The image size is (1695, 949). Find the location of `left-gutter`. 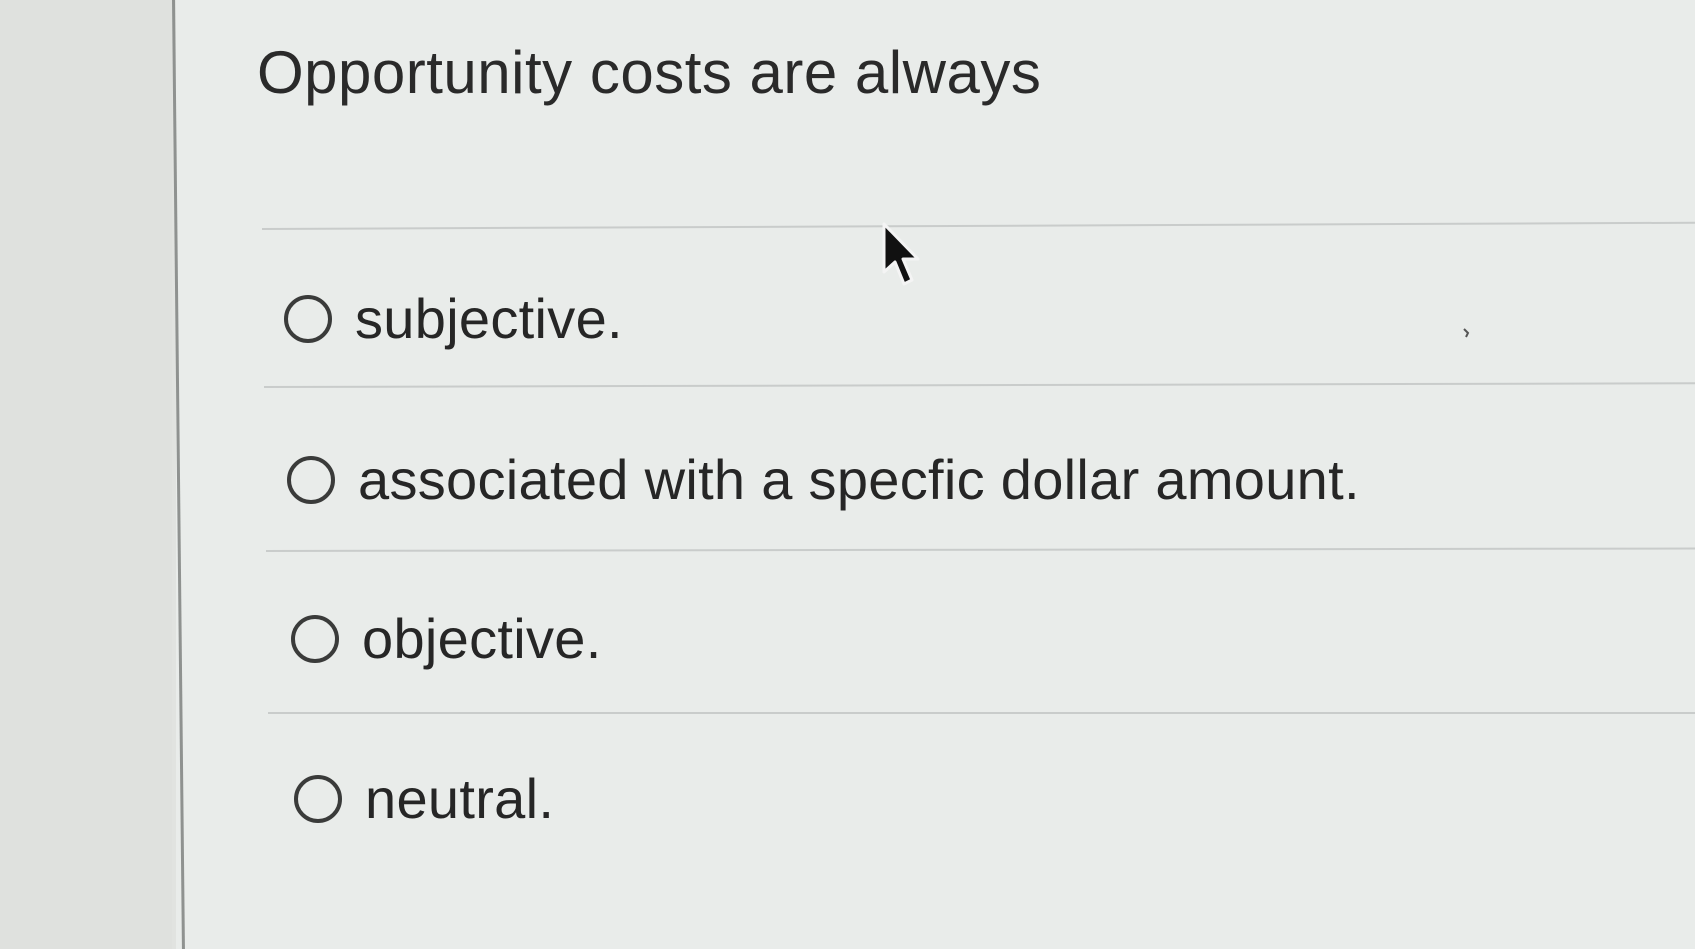

left-gutter is located at coordinates (86, 474).